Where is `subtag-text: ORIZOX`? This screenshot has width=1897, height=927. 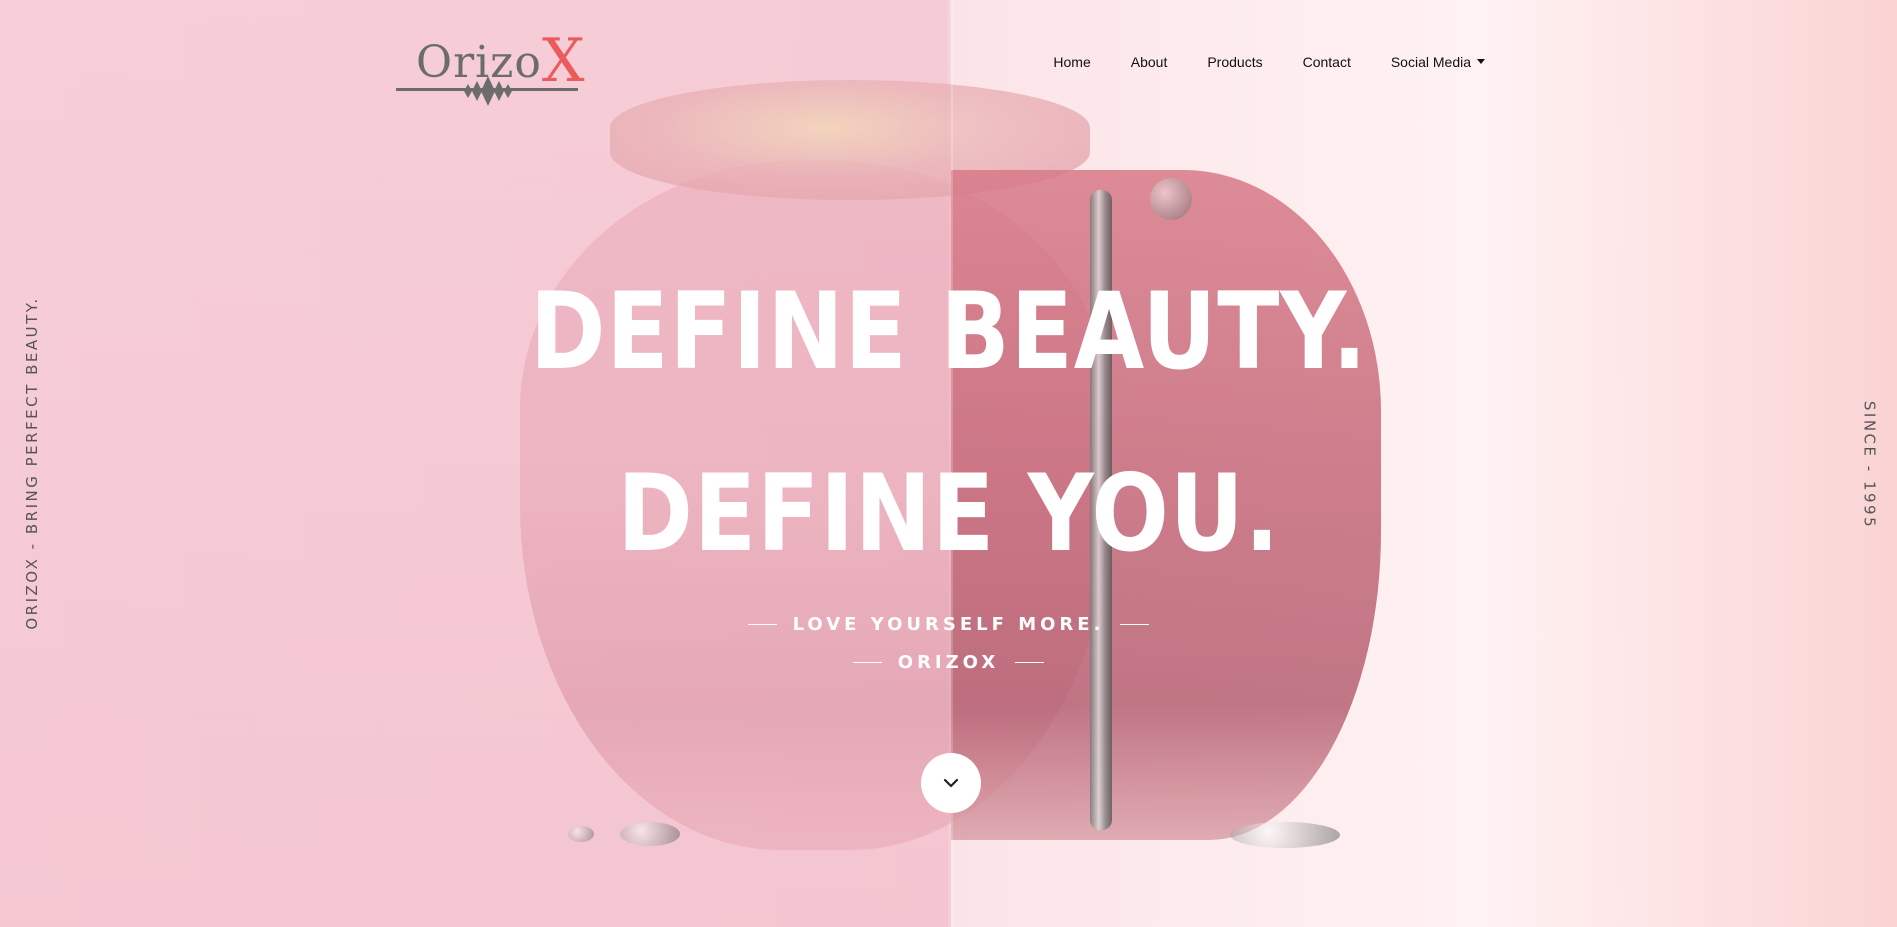 subtag-text: ORIZOX is located at coordinates (948, 662).